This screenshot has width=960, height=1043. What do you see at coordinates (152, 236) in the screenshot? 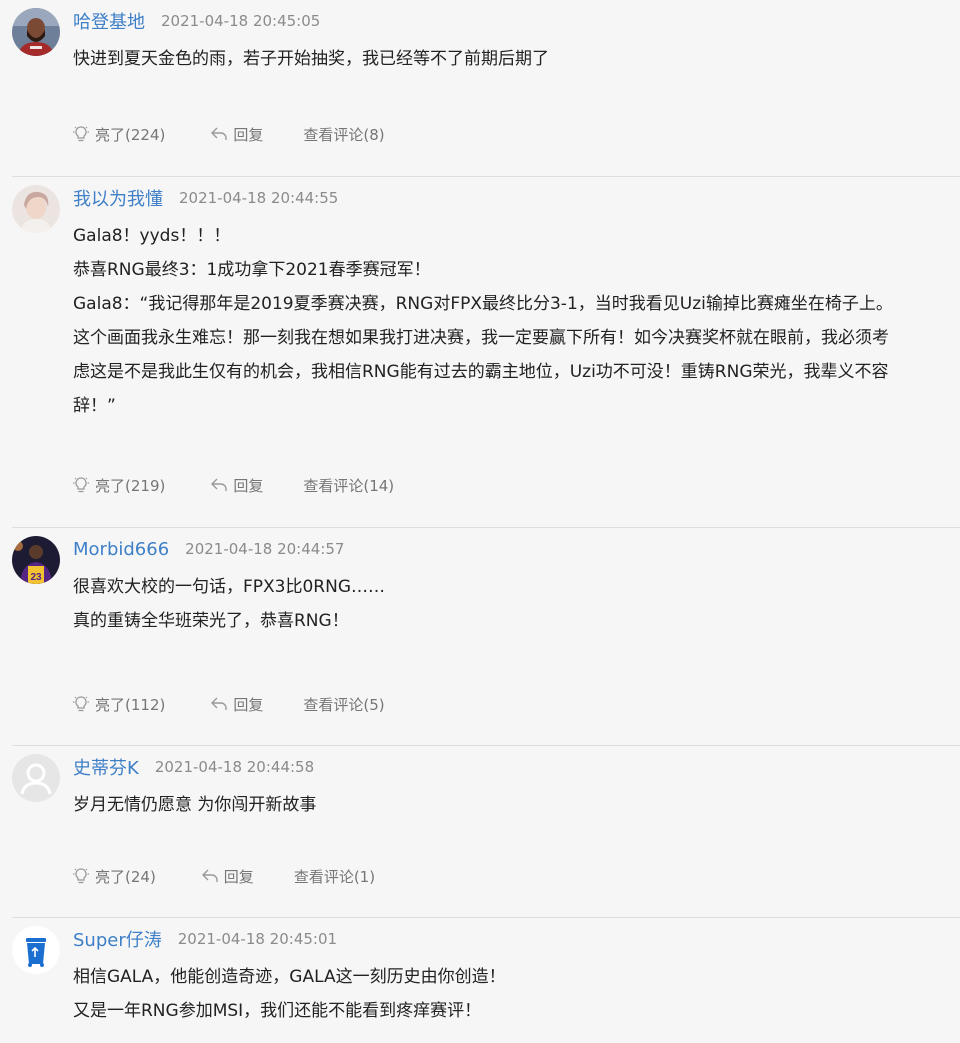
I see `comment-text-line: Gala8！yyds！！！` at bounding box center [152, 236].